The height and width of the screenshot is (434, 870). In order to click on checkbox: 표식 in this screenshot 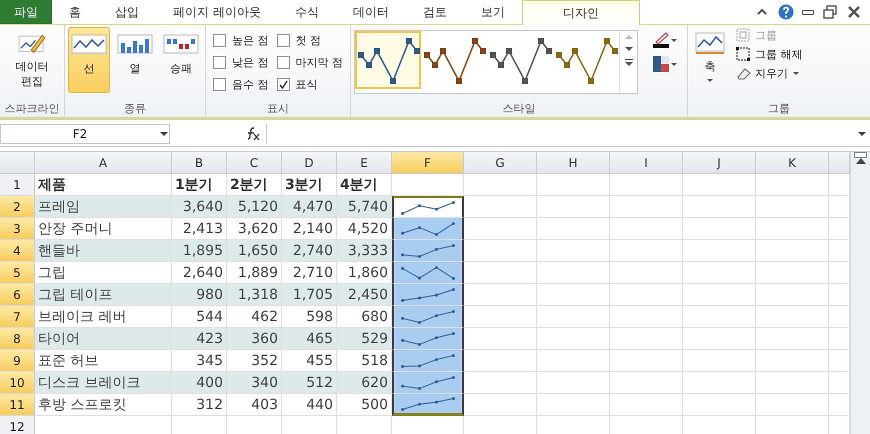, I will do `click(309, 84)`.